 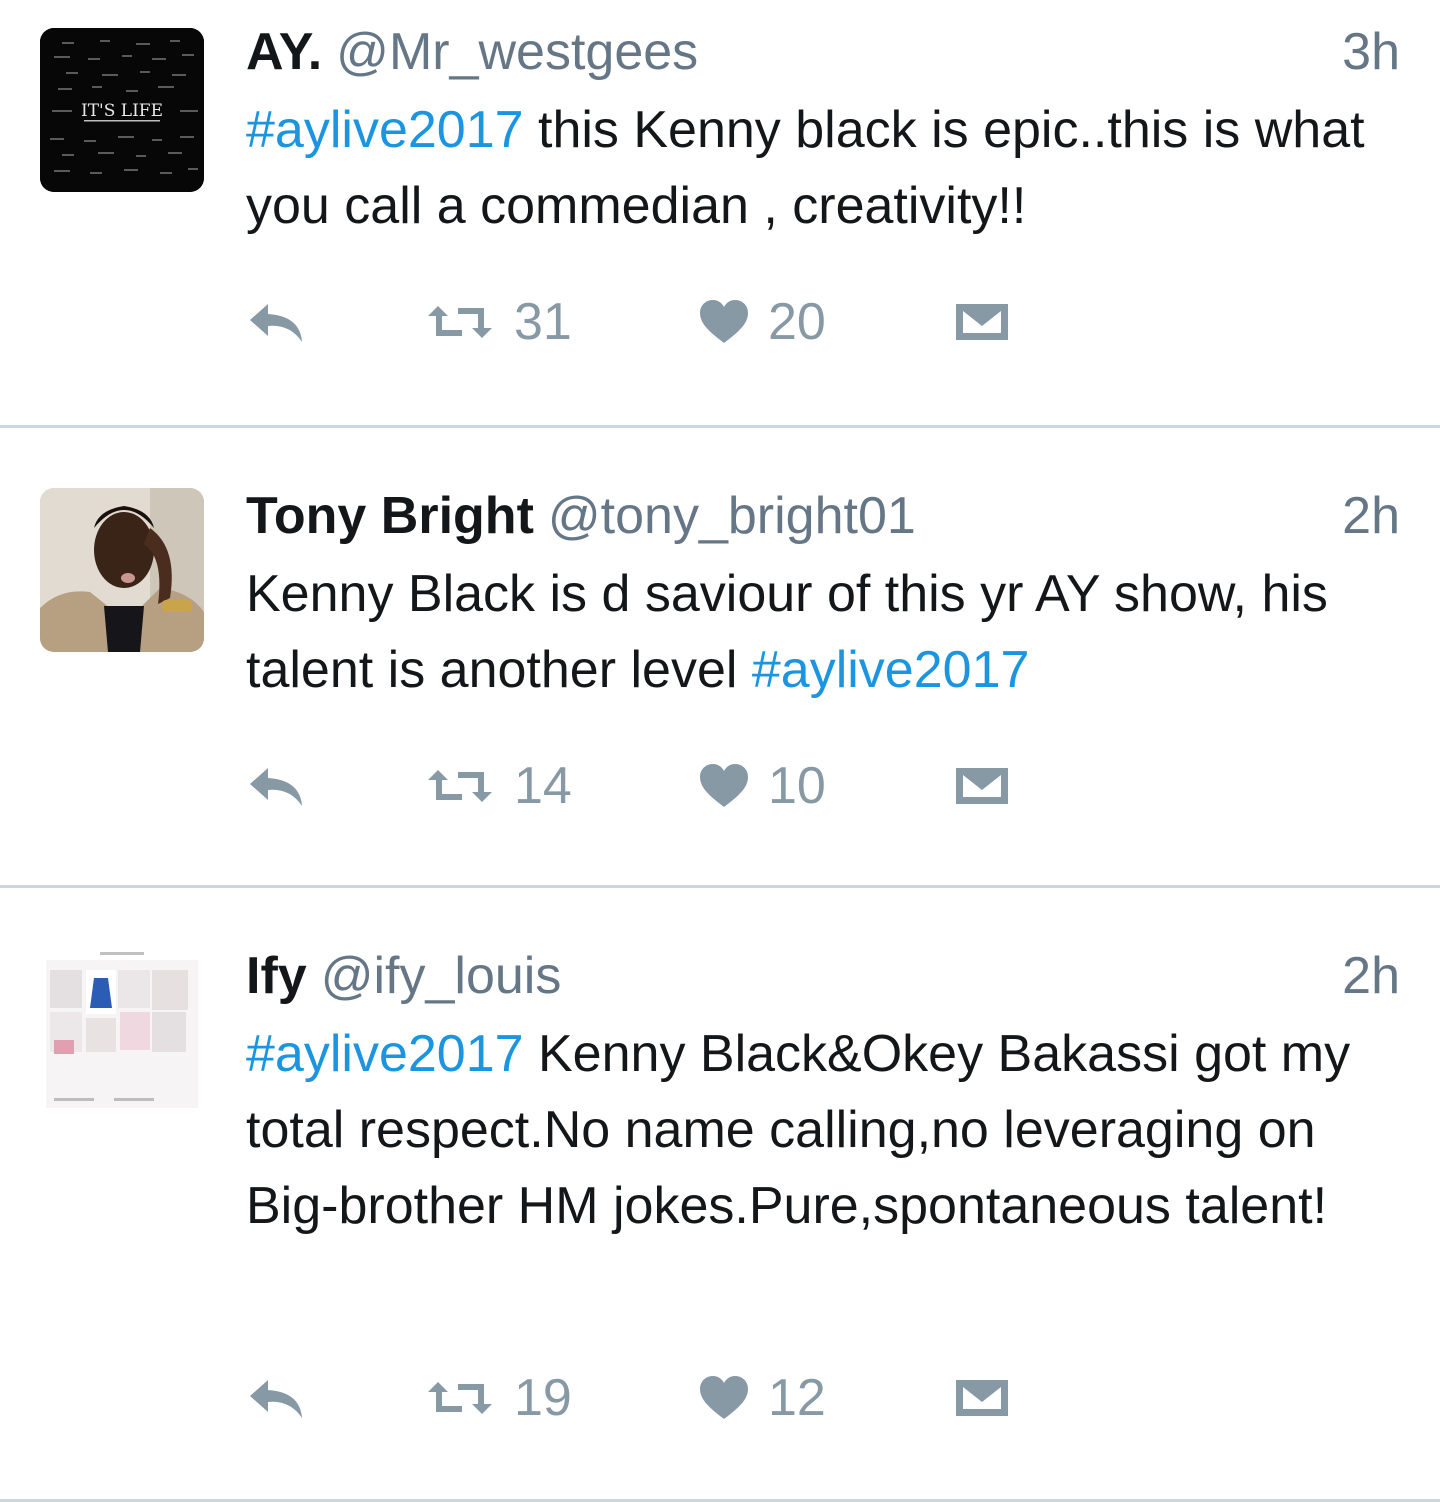 I want to click on tweet-actions: 31 20, so click(x=646, y=322).